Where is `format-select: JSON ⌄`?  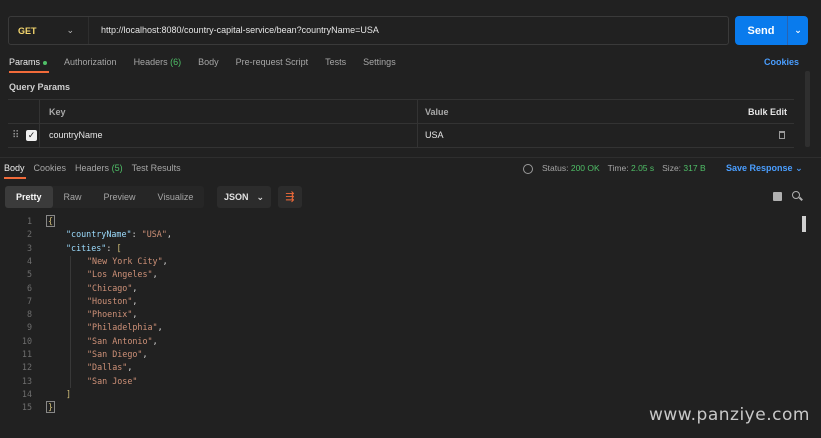
format-select: JSON ⌄ is located at coordinates (244, 197).